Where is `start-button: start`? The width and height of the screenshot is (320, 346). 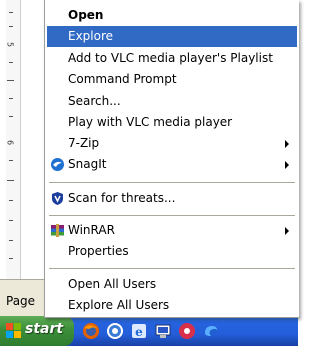 start-button: start is located at coordinates (37, 331).